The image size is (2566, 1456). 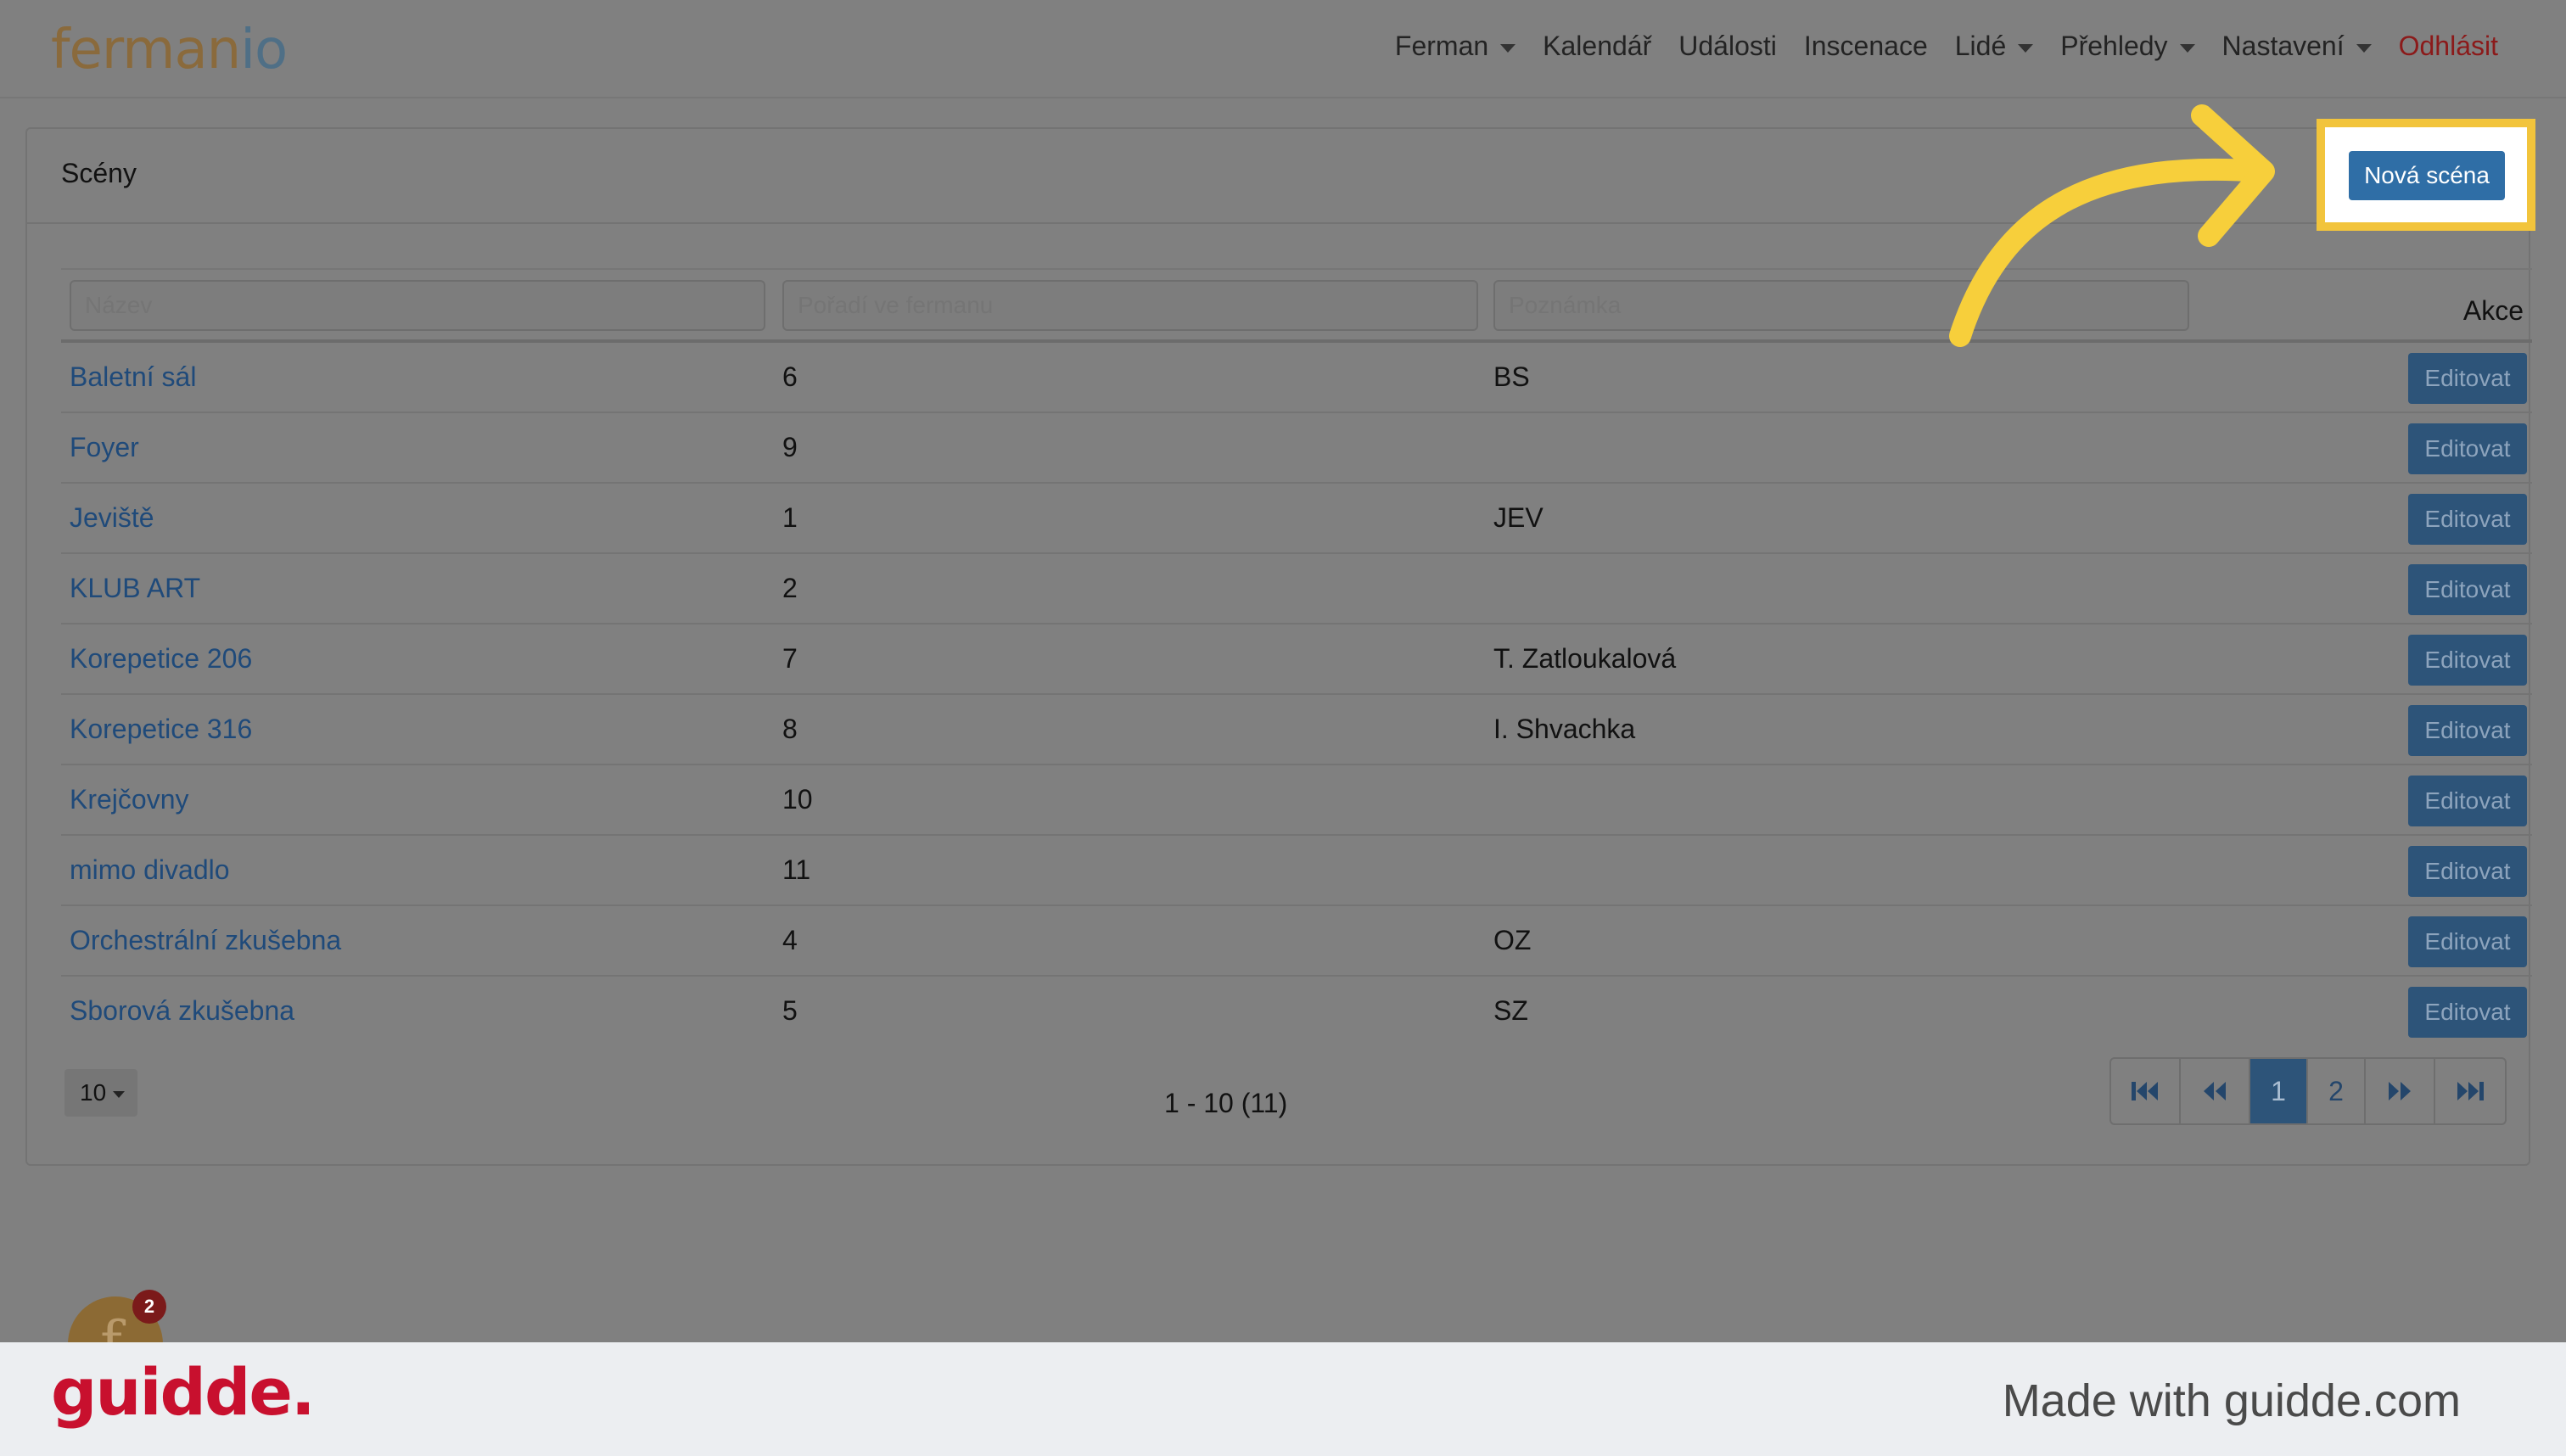 What do you see at coordinates (1296, 589) in the screenshot?
I see `table-row: KLUB ART 2 Editovat` at bounding box center [1296, 589].